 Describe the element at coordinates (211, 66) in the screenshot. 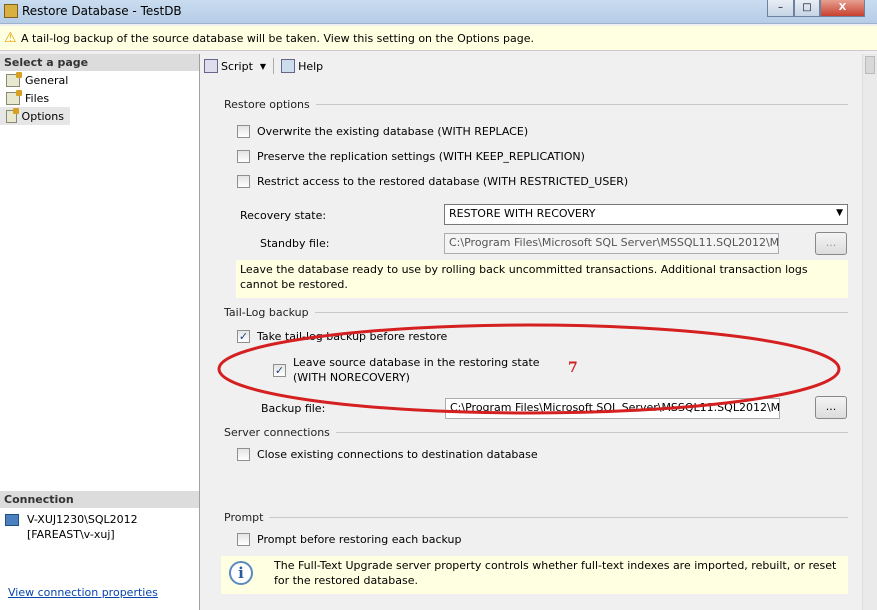

I see `script-icon` at that location.